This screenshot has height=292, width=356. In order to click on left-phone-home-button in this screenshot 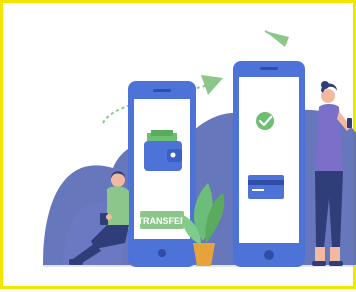, I will do `click(162, 253)`.